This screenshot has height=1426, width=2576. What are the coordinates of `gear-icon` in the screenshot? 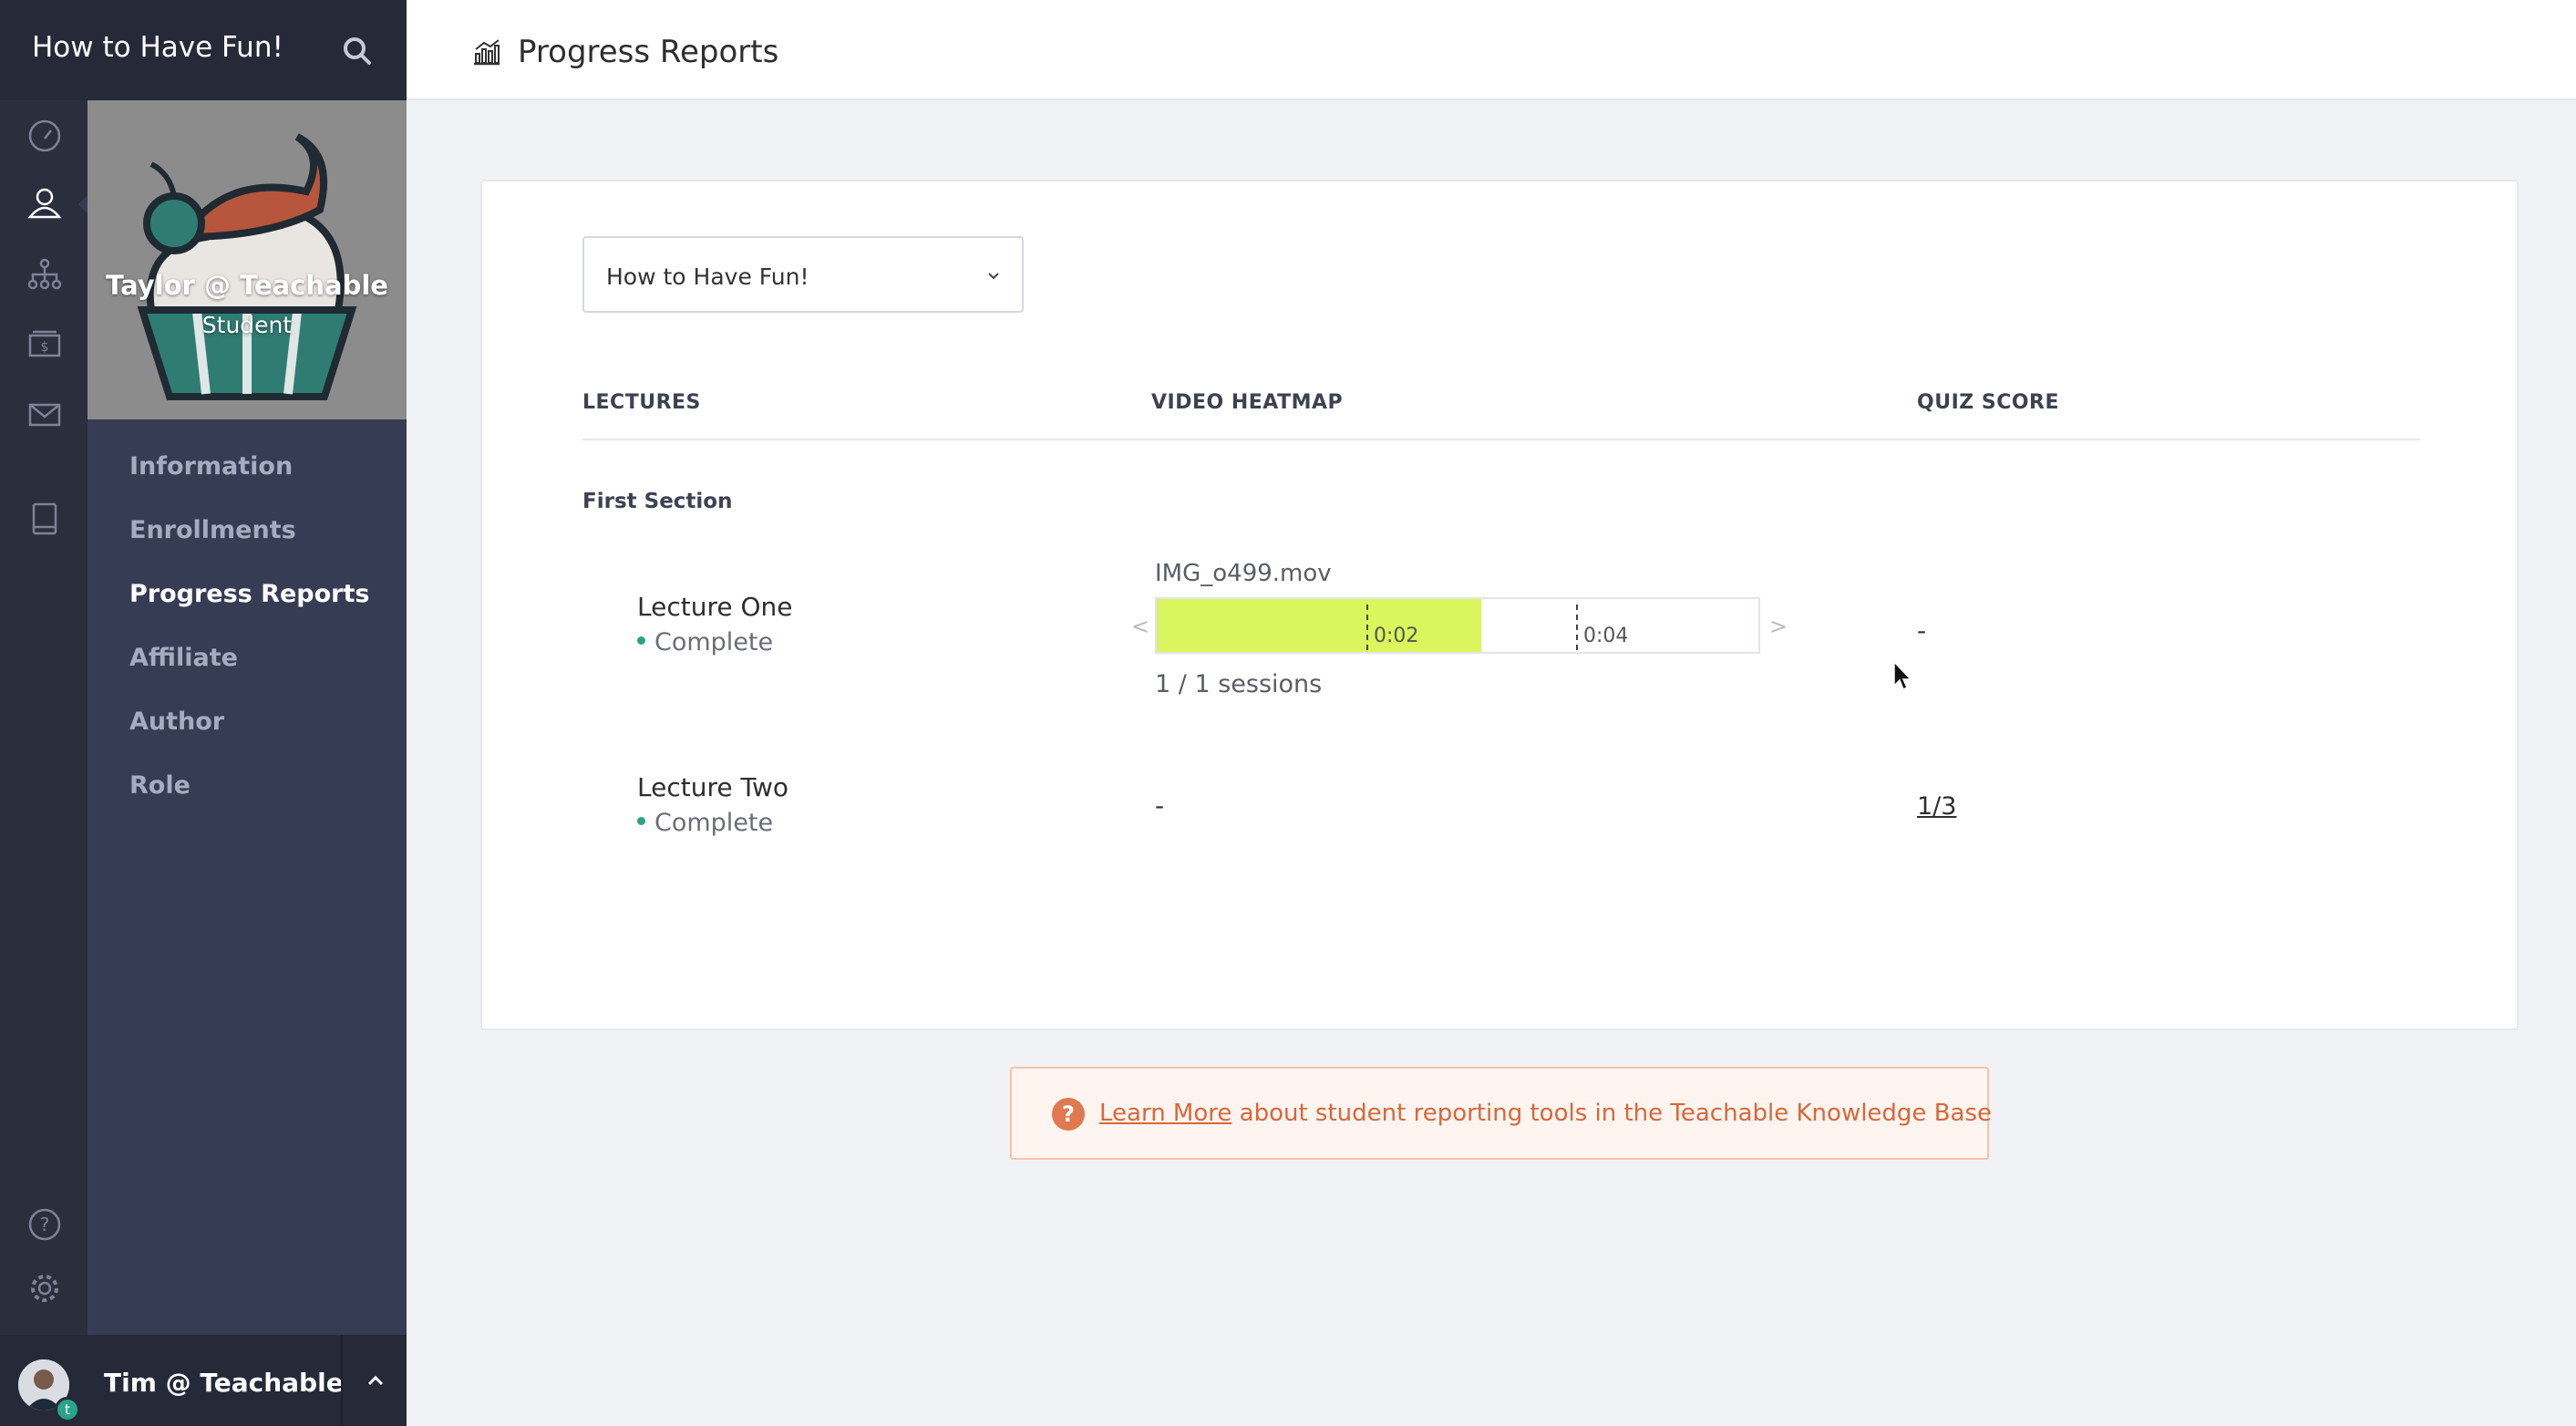 It's located at (45, 1288).